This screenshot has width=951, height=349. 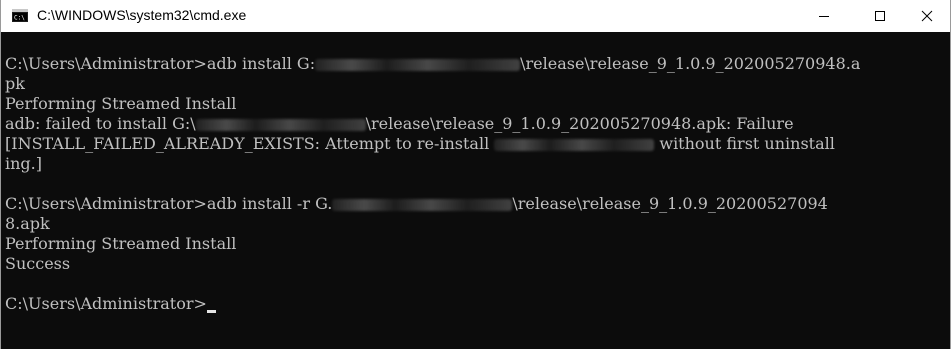 I want to click on console-prompt: C:\Users\Administrator>, so click(x=106, y=303).